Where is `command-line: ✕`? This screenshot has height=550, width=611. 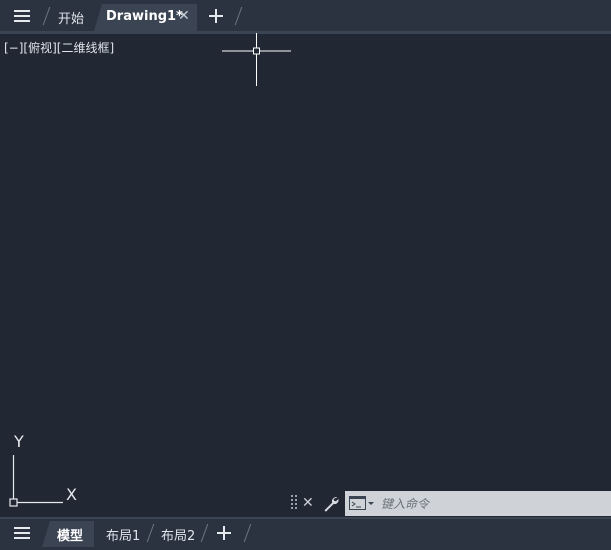 command-line: ✕ is located at coordinates (449, 503).